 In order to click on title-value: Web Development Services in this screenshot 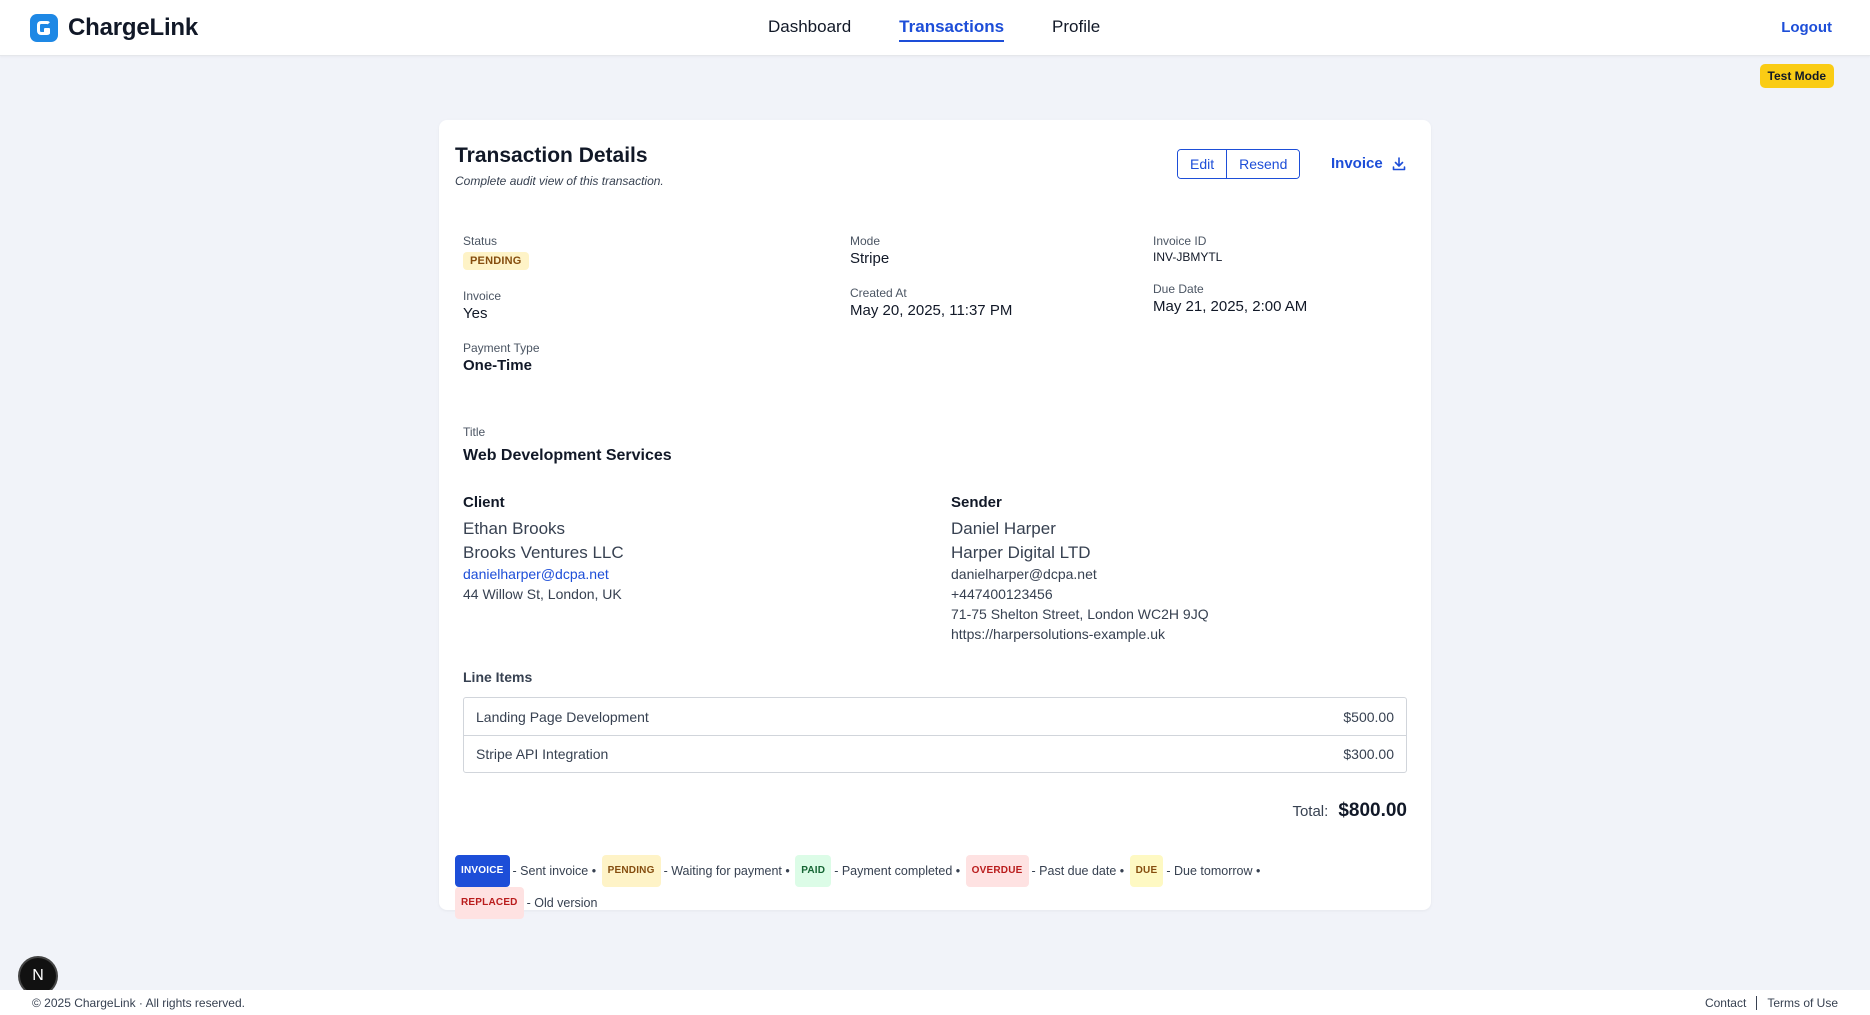, I will do `click(567, 455)`.